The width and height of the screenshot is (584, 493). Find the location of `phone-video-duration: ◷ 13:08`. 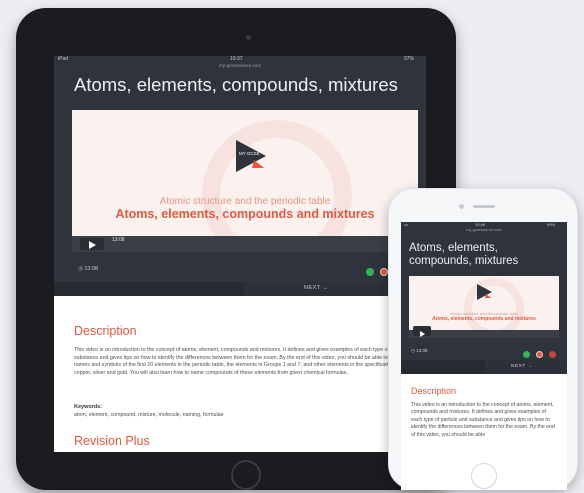

phone-video-duration: ◷ 13:08 is located at coordinates (419, 351).